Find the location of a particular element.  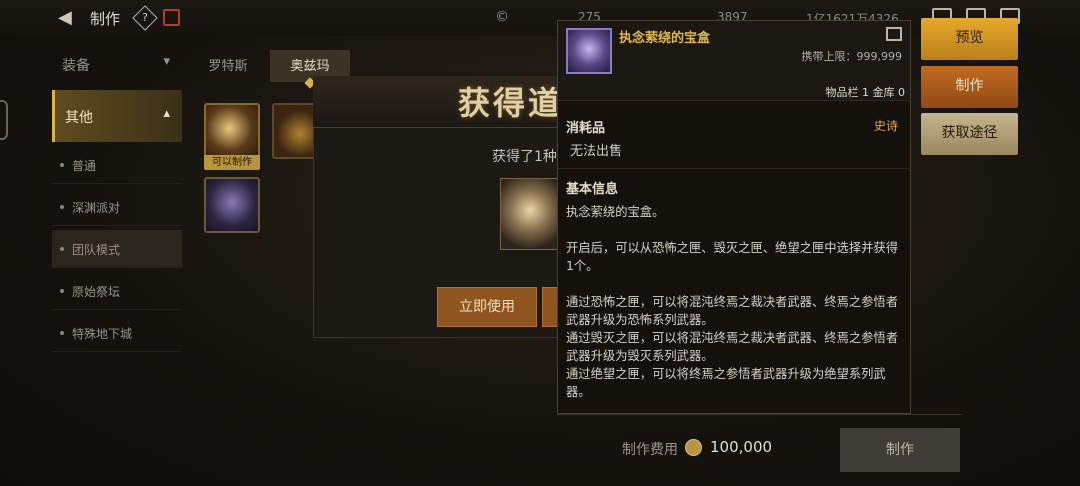

sub-item-raid: 团队模式 is located at coordinates (117, 249).